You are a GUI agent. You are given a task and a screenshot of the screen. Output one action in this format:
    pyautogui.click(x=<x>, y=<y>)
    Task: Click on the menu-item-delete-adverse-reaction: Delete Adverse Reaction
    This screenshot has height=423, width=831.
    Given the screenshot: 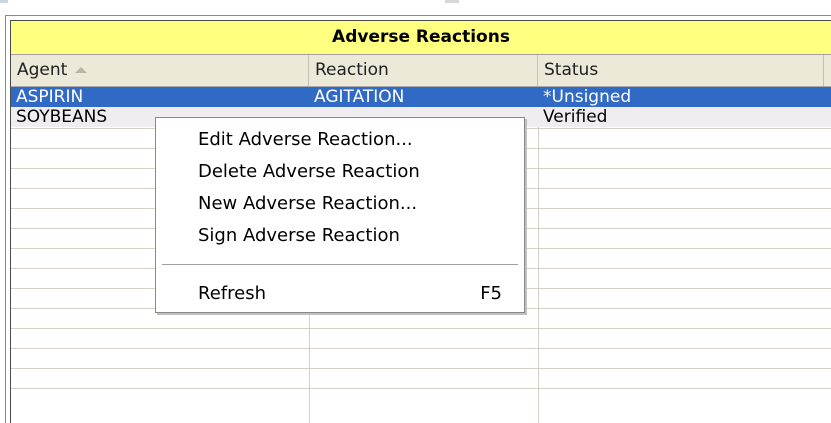 What is the action you would take?
    pyautogui.click(x=340, y=172)
    